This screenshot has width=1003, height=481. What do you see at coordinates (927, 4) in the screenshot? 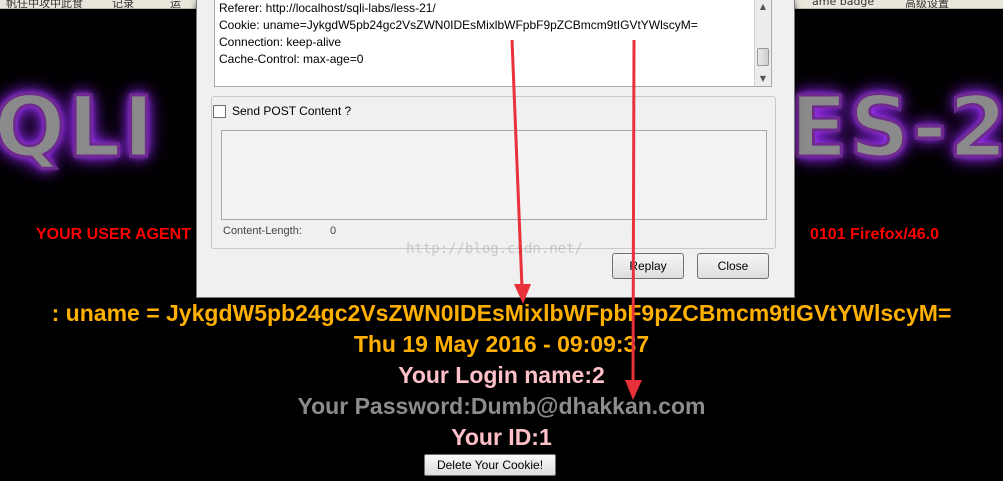
I see `browser-tab: 高级设置` at bounding box center [927, 4].